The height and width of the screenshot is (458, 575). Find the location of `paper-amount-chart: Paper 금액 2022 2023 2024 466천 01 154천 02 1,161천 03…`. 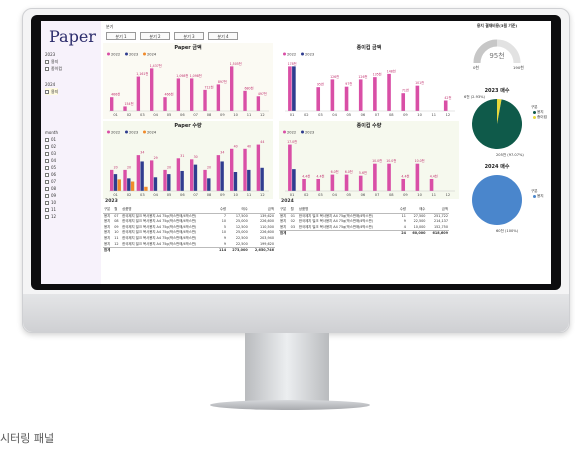

paper-amount-chart: Paper 금액 2022 2023 2024 466천 01 154천 02 1,161천 03… is located at coordinates (188, 81).